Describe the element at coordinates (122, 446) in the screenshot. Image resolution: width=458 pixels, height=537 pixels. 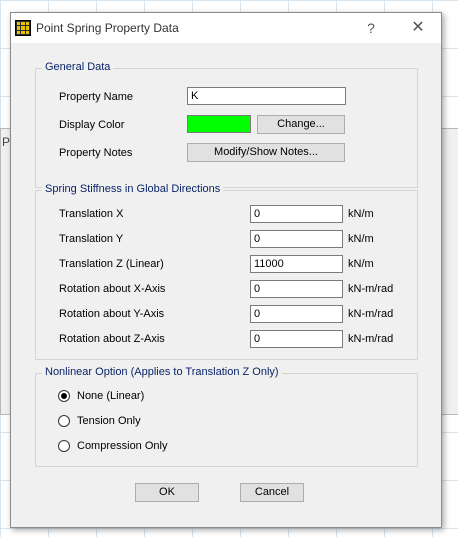
I see `radio-compression-only-label: Compression Only` at that location.